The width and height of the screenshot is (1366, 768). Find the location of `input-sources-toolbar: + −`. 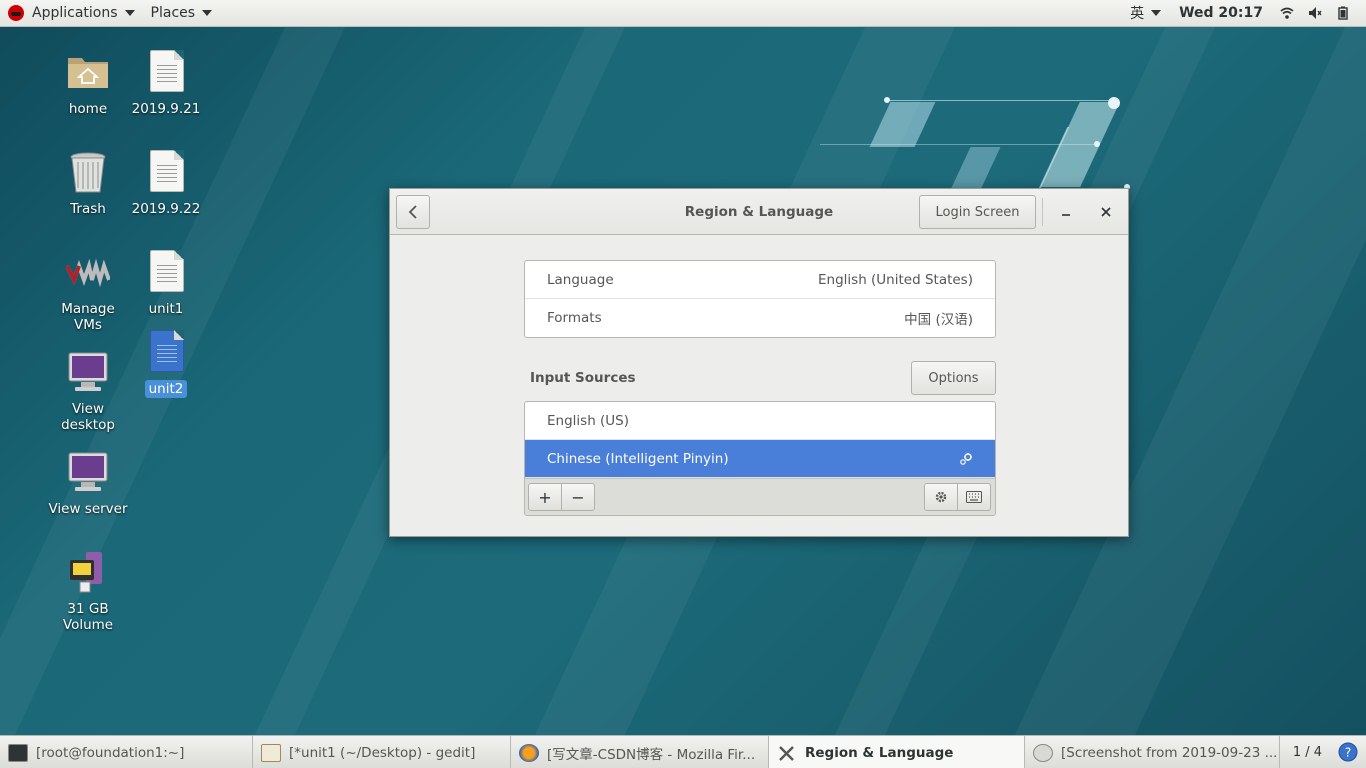

input-sources-toolbar: + − is located at coordinates (760, 496).